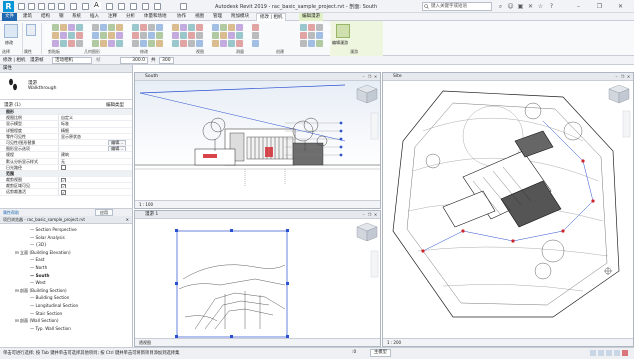  I want to click on property-value: 建筑, so click(95, 155).